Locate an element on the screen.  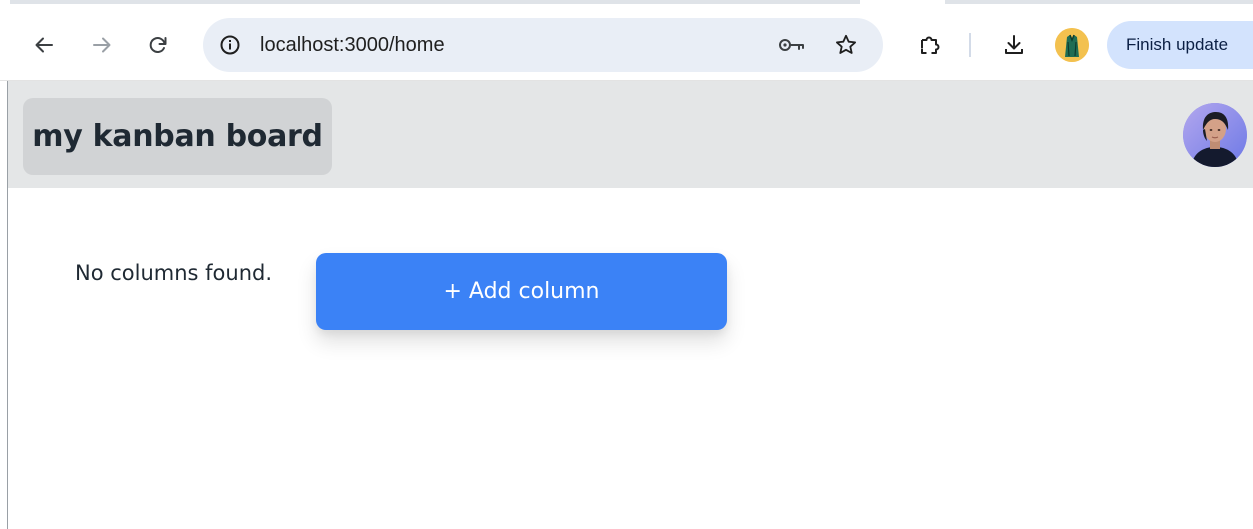
arrow-right-icon is located at coordinates (102, 45).